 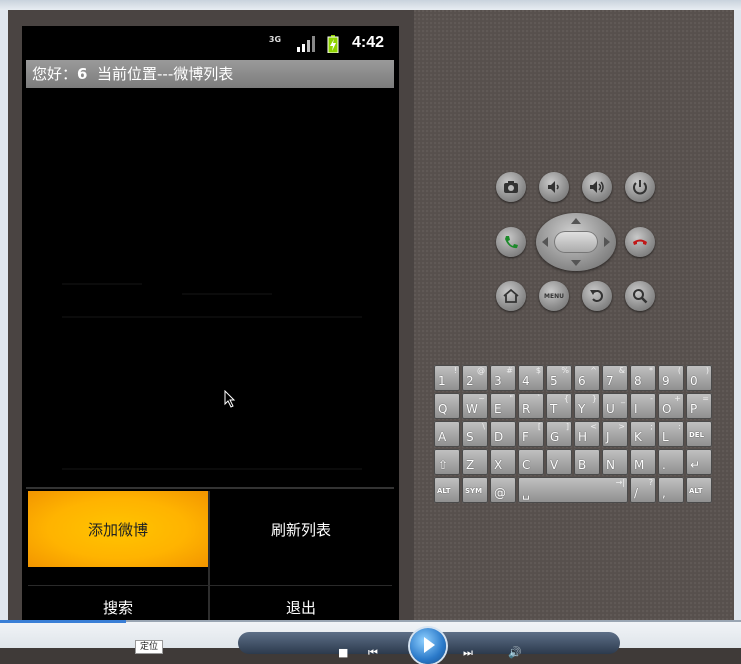 I want to click on key-5: 5%, so click(x=559, y=378).